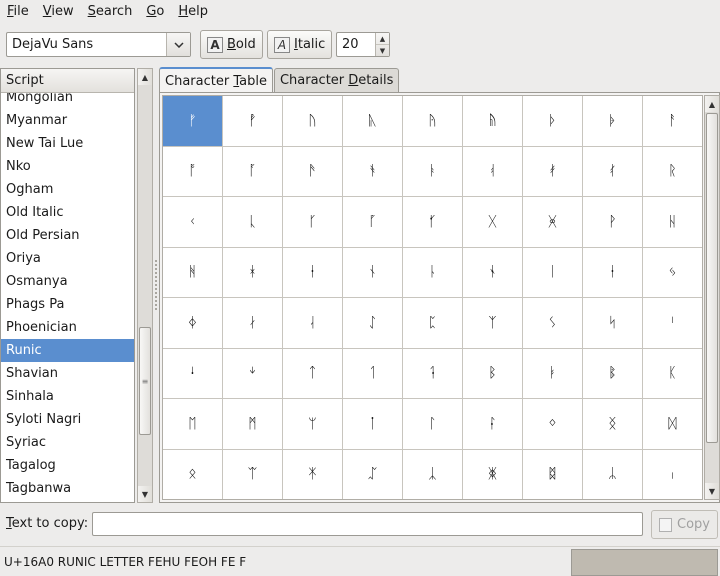 Image resolution: width=720 pixels, height=576 pixels. I want to click on list-item: Mongolian, so click(67, 101).